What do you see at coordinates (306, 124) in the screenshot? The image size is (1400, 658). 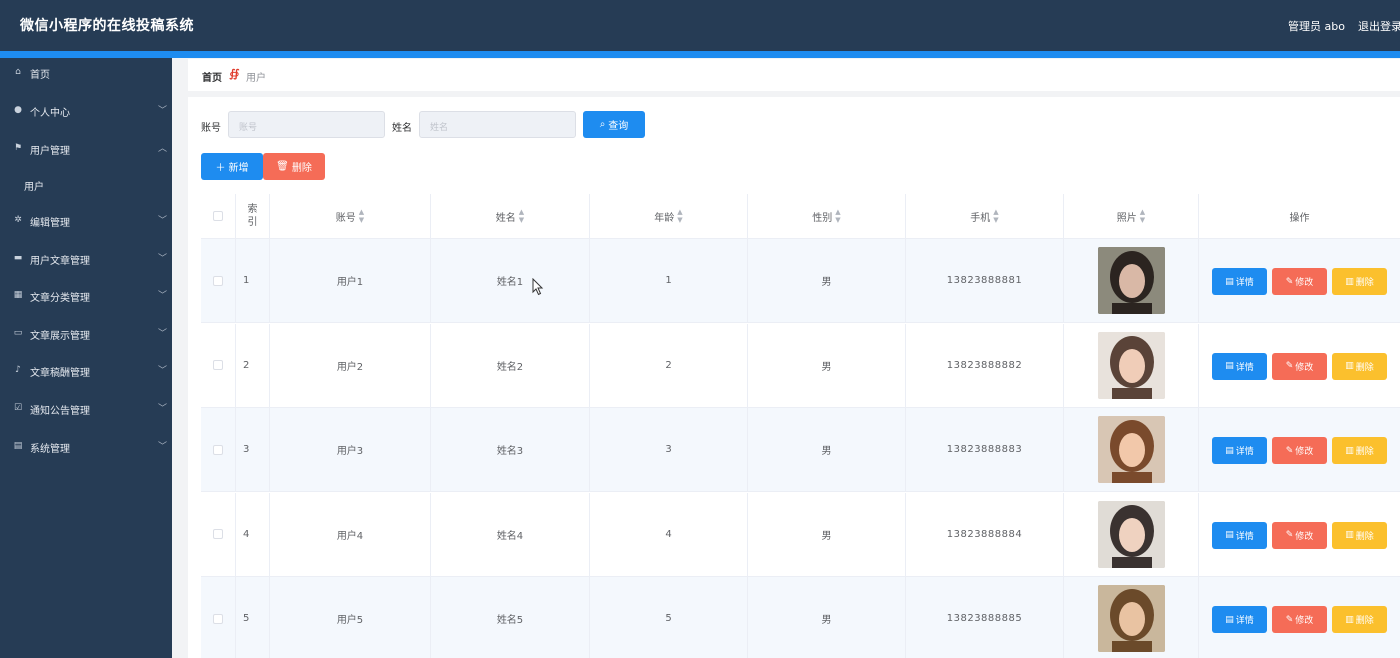 I see `account-search-input: 账号` at bounding box center [306, 124].